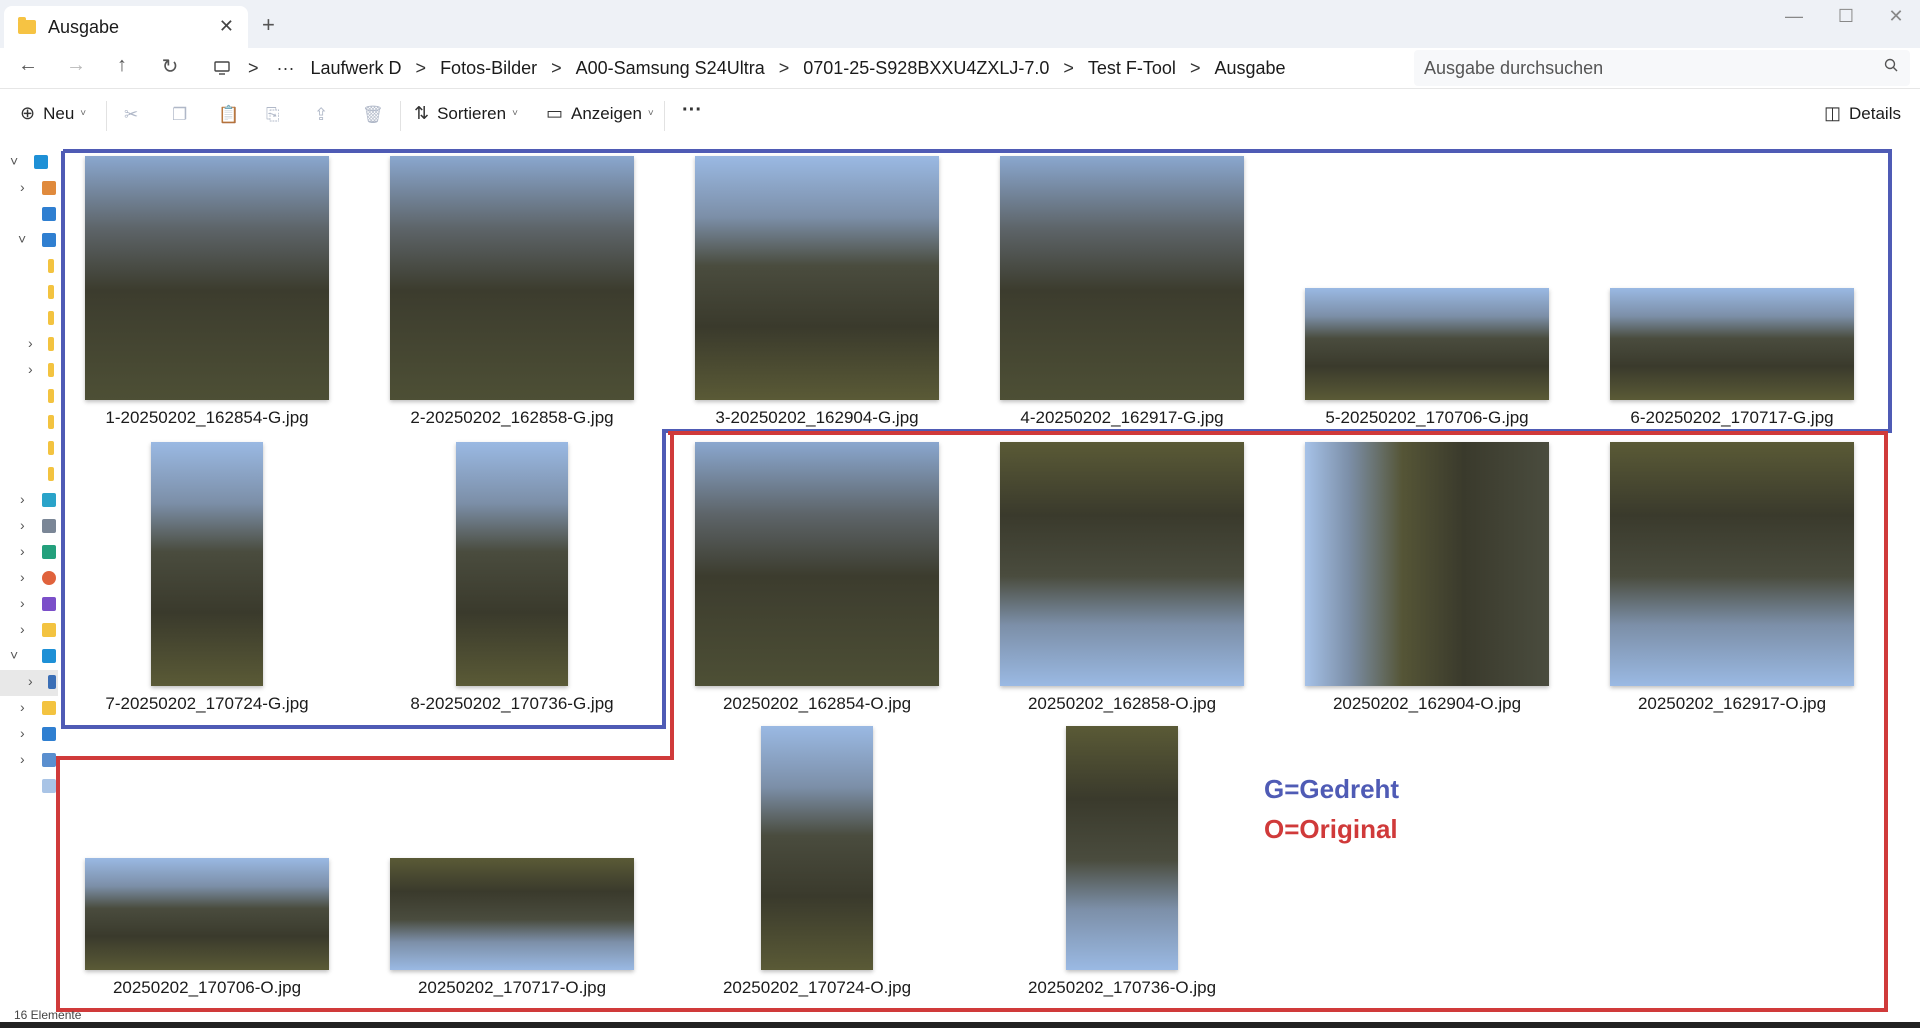  Describe the element at coordinates (222, 68) in the screenshot. I see `computer-icon` at that location.